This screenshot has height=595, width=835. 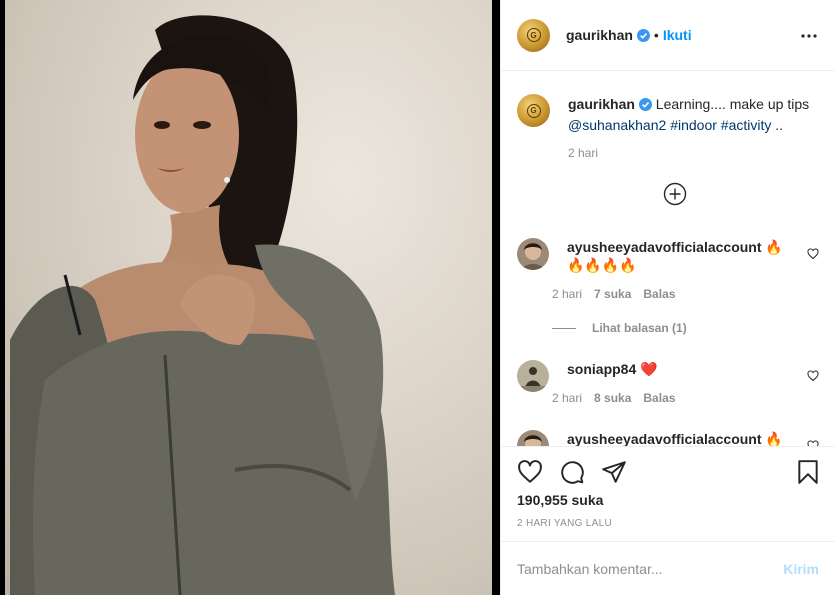 I want to click on caption-username: gaurikhan, so click(x=601, y=104).